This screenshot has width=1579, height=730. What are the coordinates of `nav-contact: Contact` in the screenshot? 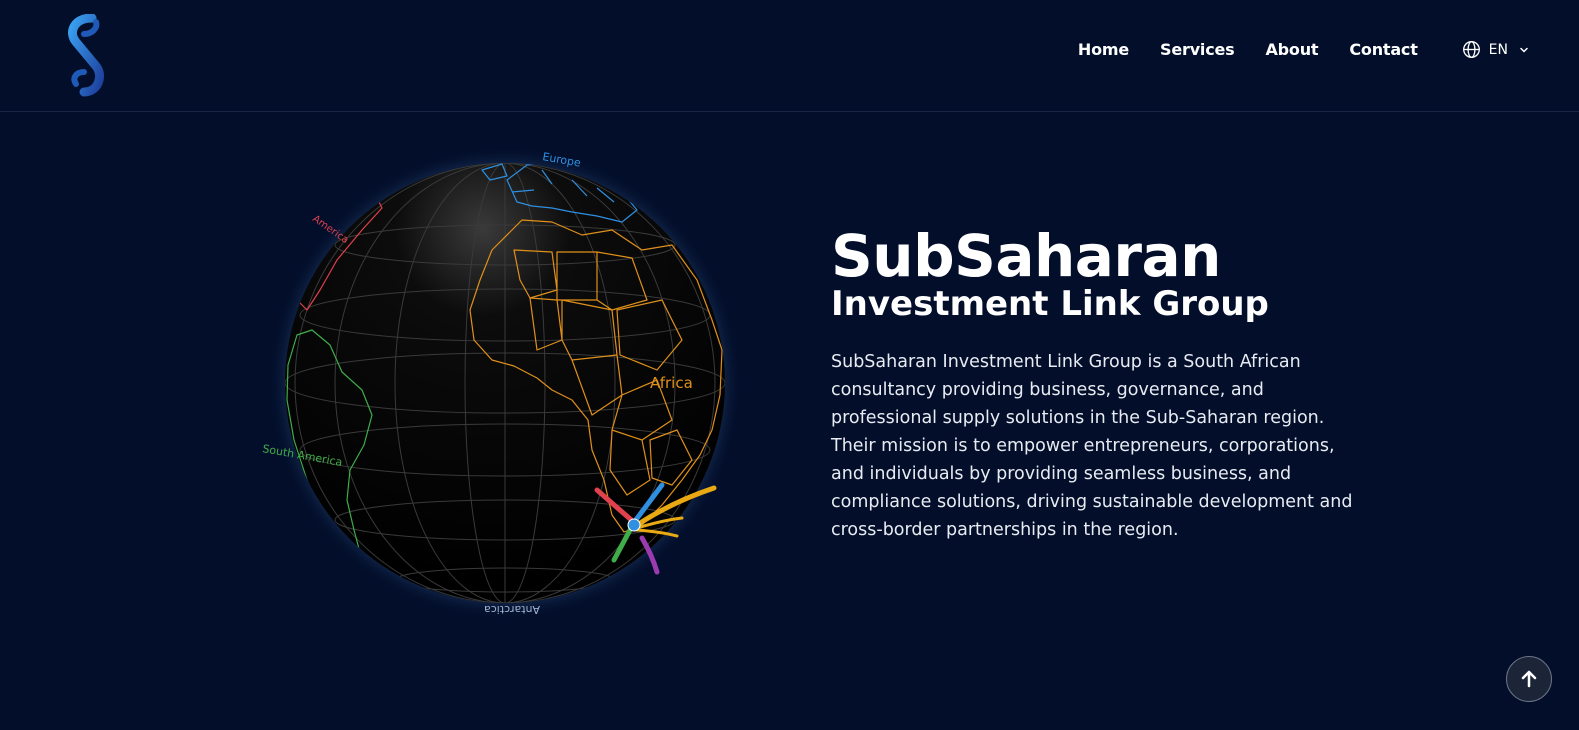 It's located at (1383, 49).